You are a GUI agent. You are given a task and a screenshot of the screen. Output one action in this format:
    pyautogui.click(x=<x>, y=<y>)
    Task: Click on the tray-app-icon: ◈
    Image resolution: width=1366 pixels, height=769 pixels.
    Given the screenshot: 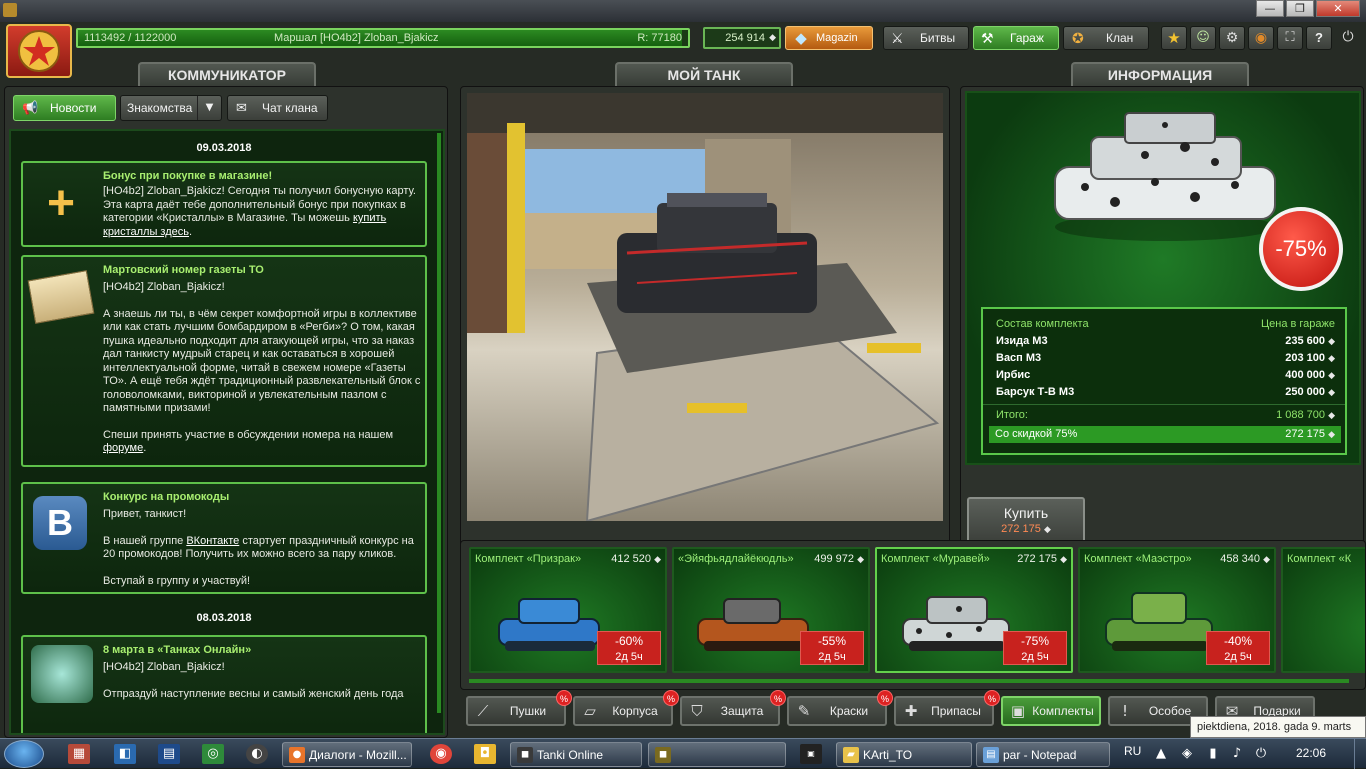 What is the action you would take?
    pyautogui.click(x=1187, y=754)
    